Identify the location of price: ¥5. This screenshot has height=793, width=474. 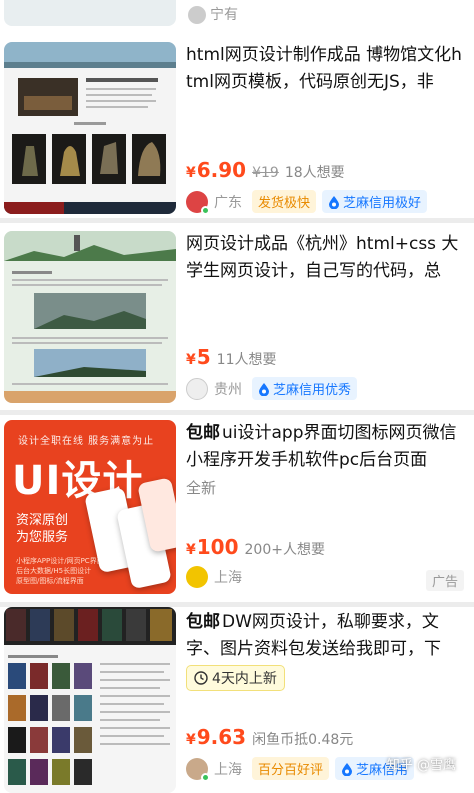
(198, 357).